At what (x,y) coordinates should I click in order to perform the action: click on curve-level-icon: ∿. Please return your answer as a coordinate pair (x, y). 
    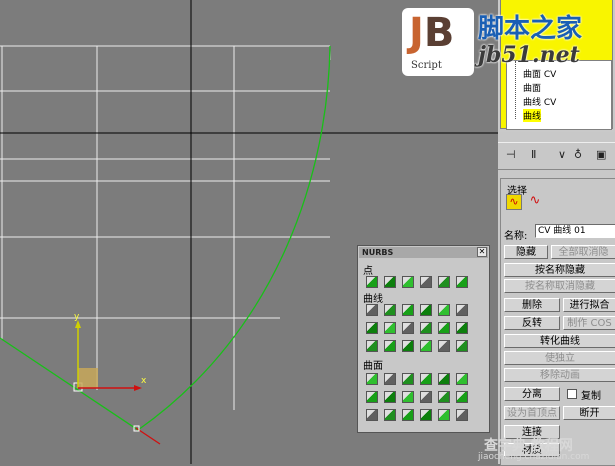
    Looking at the image, I should click on (535, 202).